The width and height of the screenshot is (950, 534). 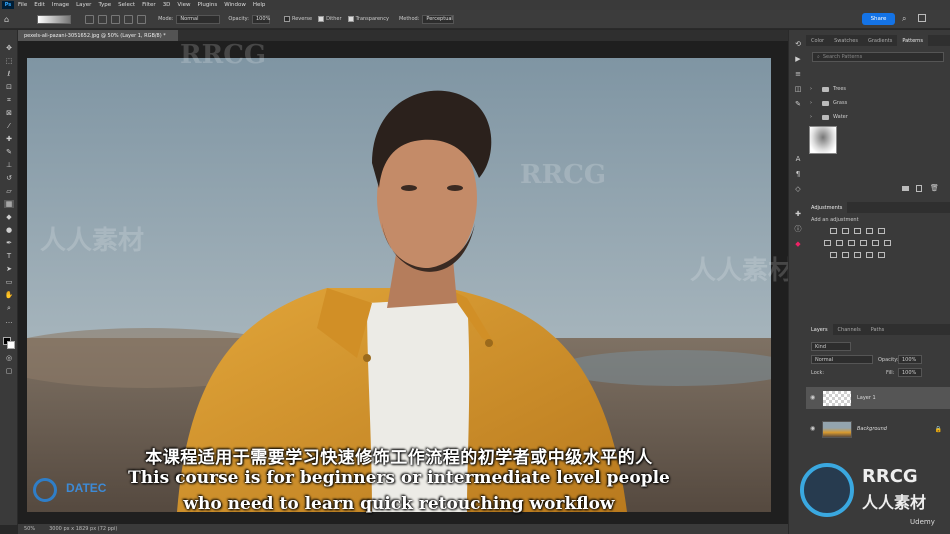 What do you see at coordinates (857, 255) in the screenshot?
I see `threshold-icon` at bounding box center [857, 255].